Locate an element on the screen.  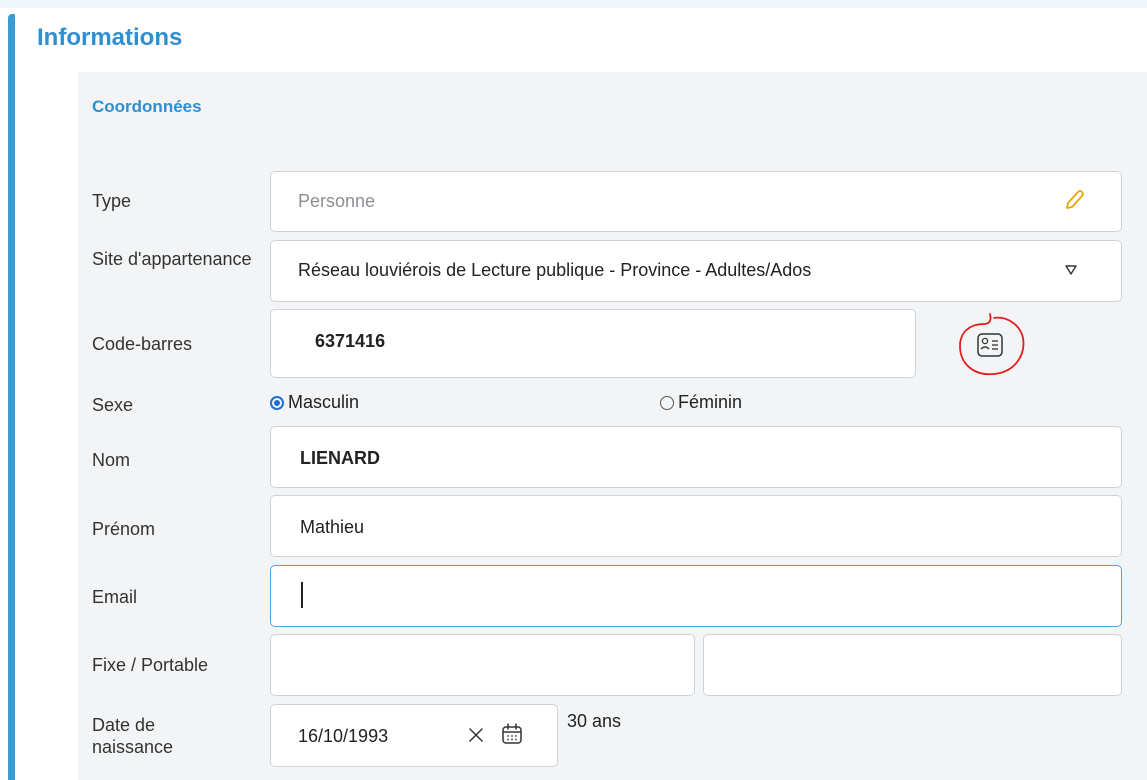
nom-value: LIENARD is located at coordinates (340, 458).